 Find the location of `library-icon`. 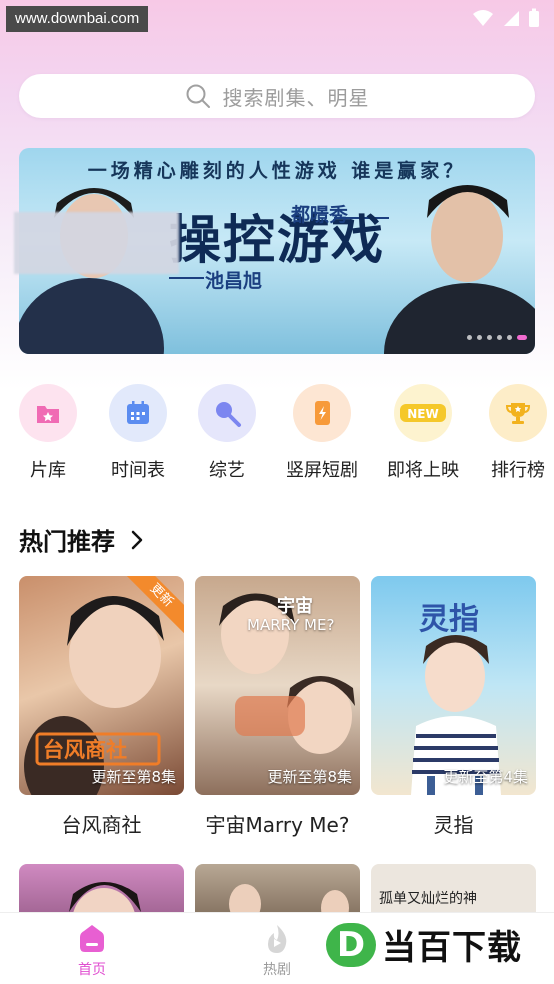

library-icon is located at coordinates (48, 413).